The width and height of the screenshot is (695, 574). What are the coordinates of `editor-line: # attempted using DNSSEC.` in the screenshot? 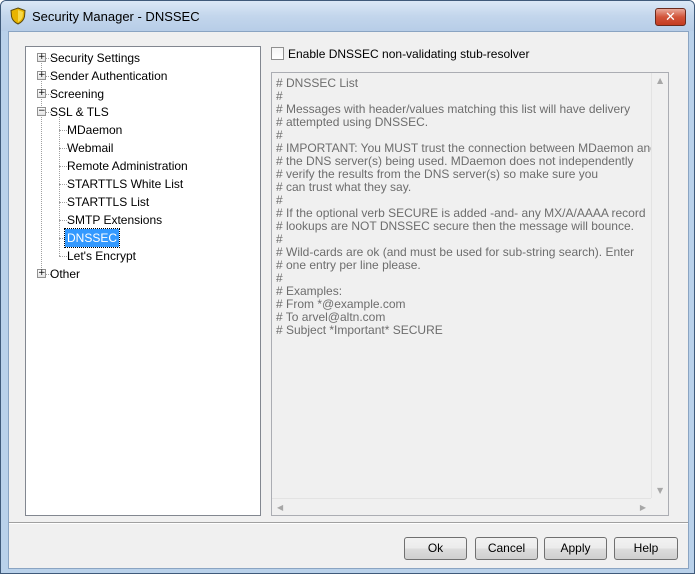 It's located at (352, 122).